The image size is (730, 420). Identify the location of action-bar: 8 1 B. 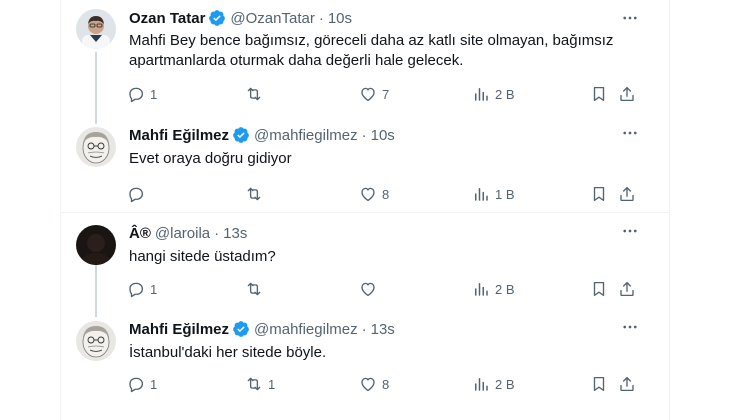
(382, 194).